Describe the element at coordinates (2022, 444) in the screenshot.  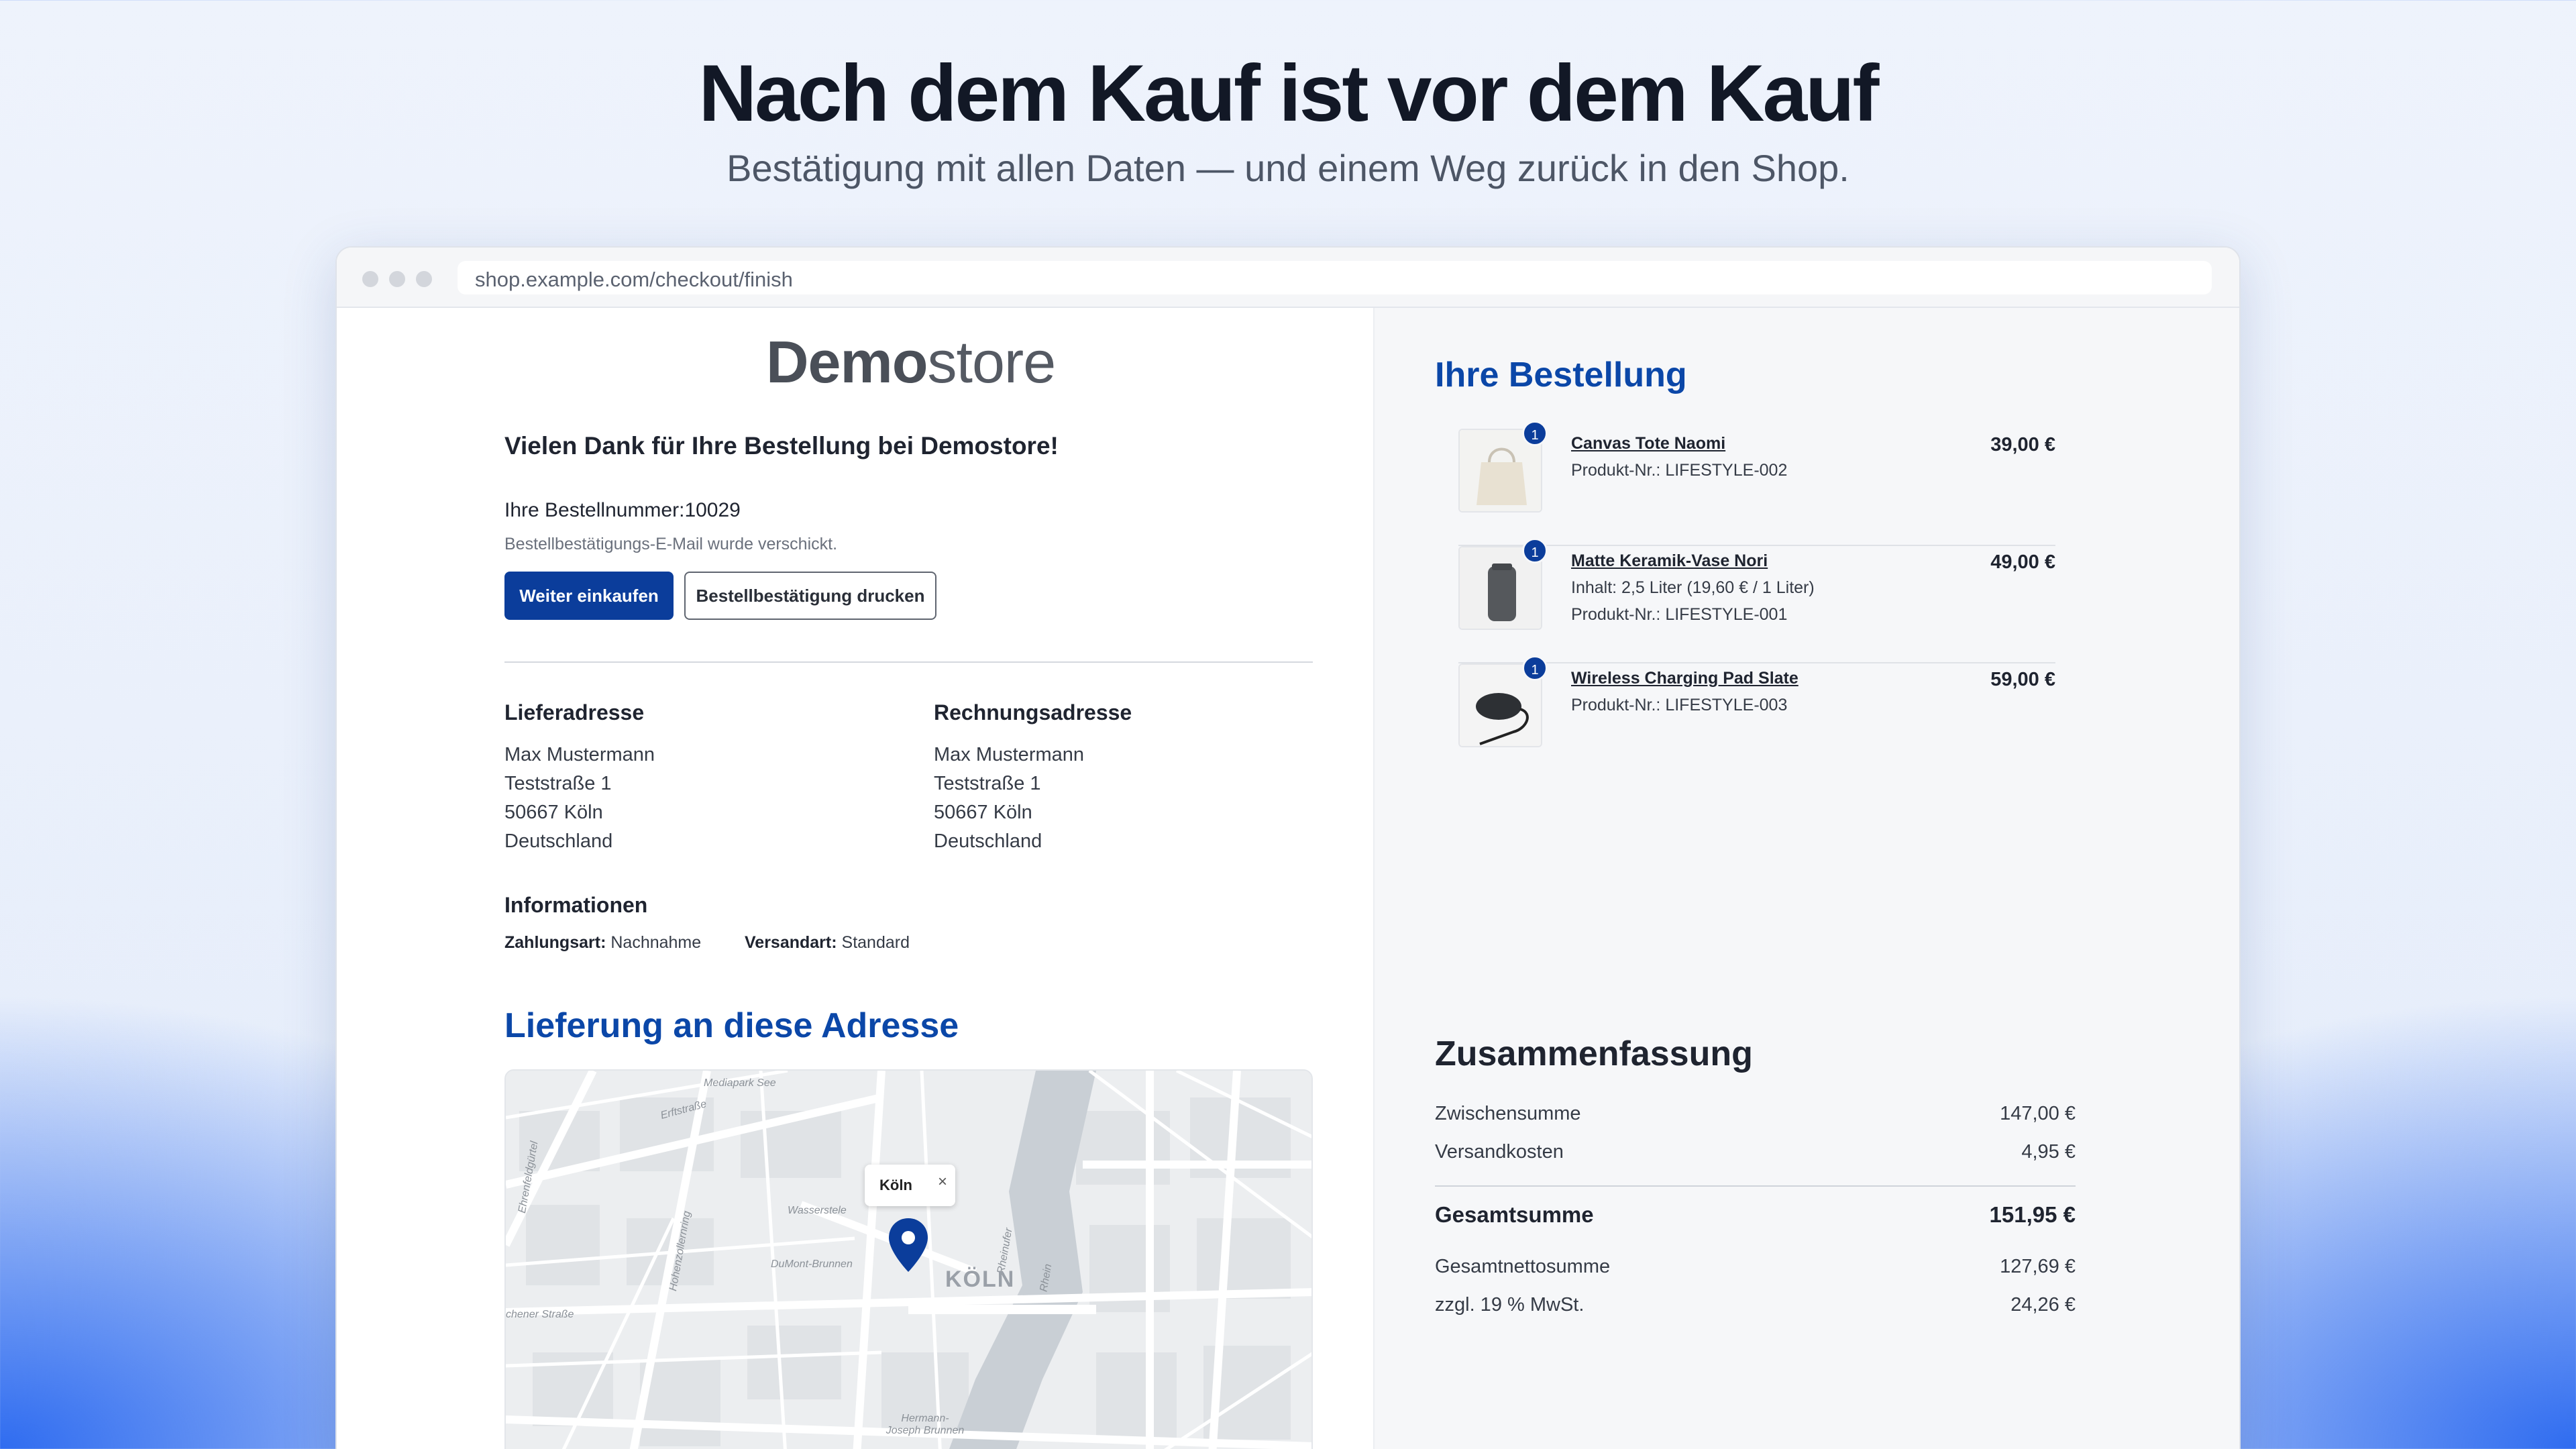
I see `product-price: 39,00 €` at that location.